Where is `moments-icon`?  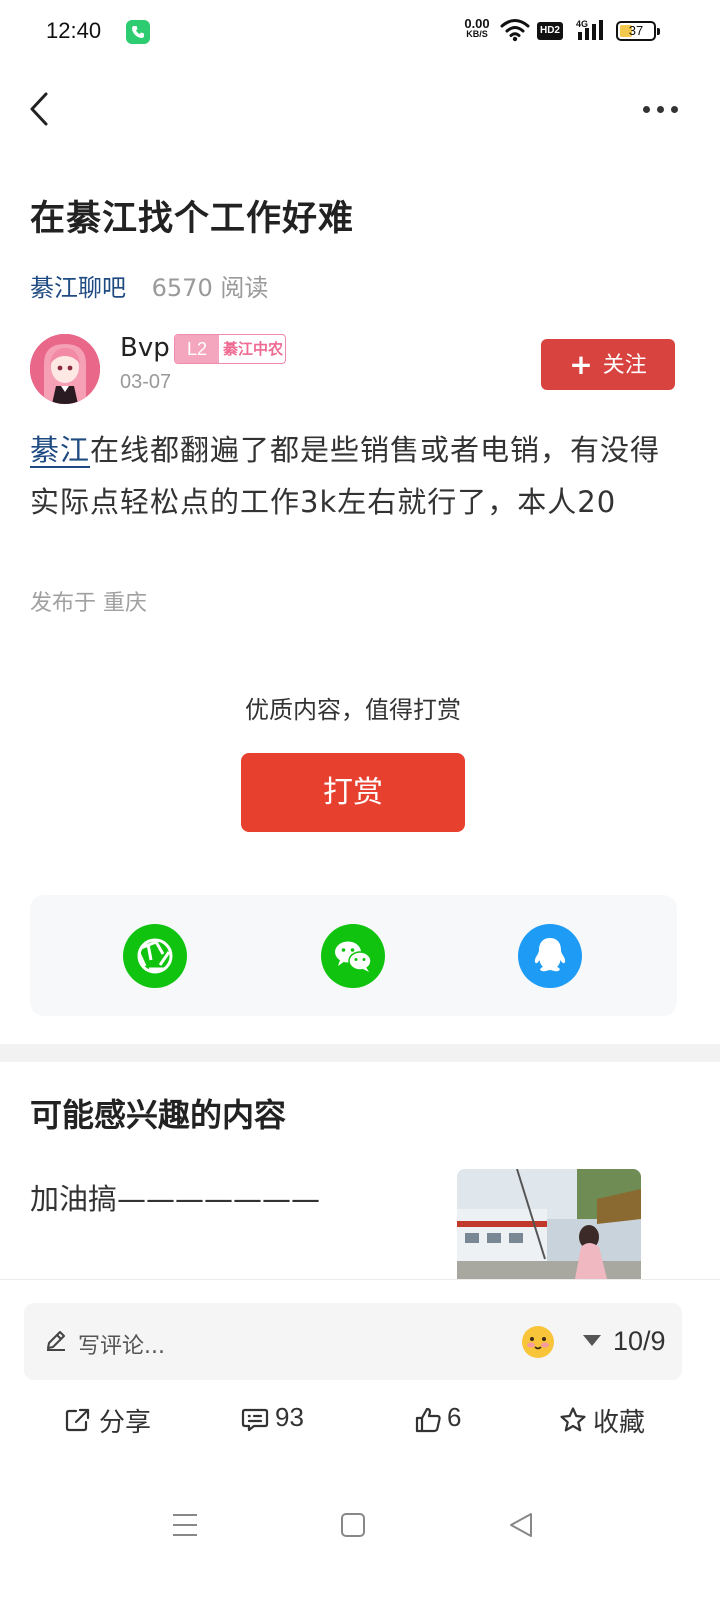 moments-icon is located at coordinates (155, 956).